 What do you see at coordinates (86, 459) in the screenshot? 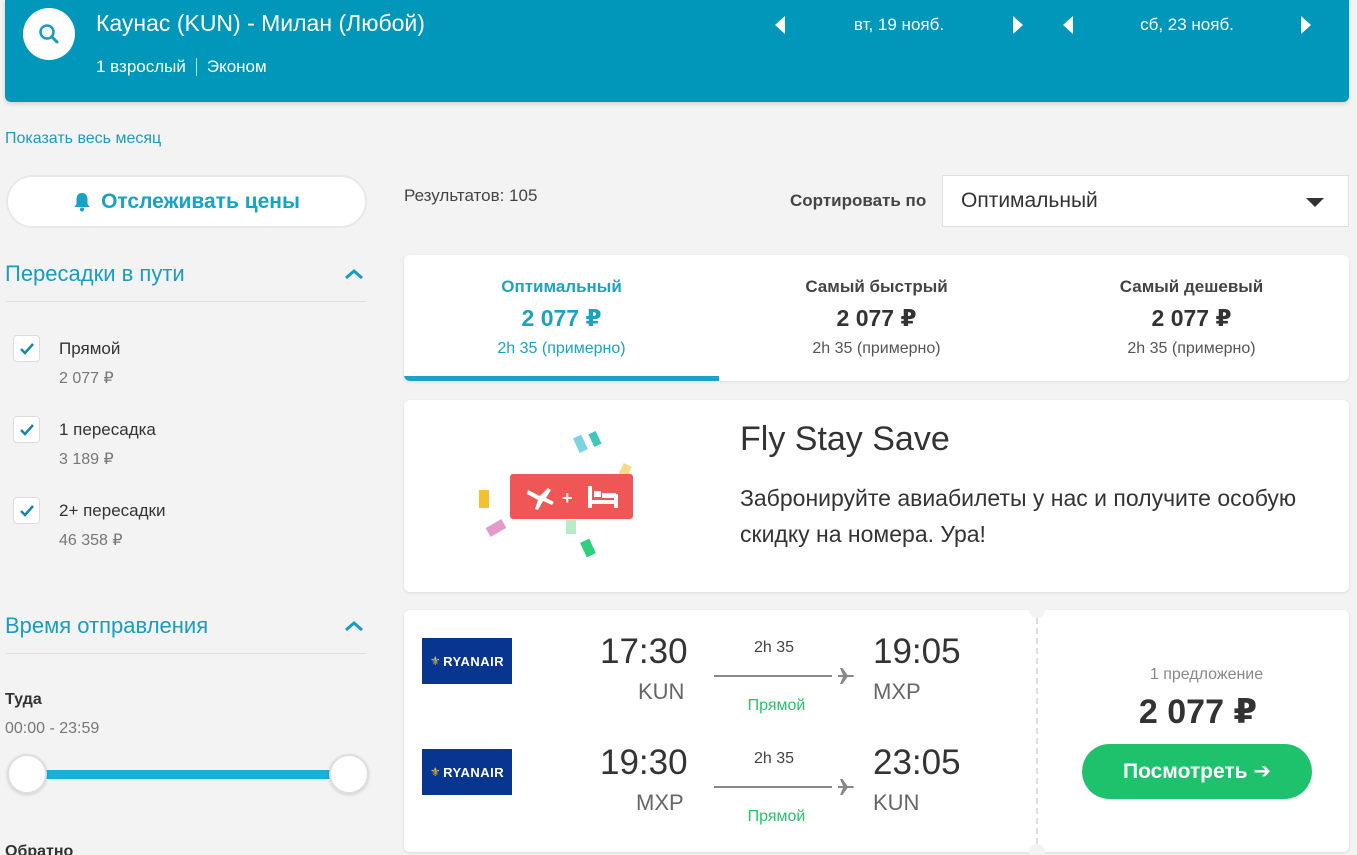
I see `filter-price: 3 189 ₽` at bounding box center [86, 459].